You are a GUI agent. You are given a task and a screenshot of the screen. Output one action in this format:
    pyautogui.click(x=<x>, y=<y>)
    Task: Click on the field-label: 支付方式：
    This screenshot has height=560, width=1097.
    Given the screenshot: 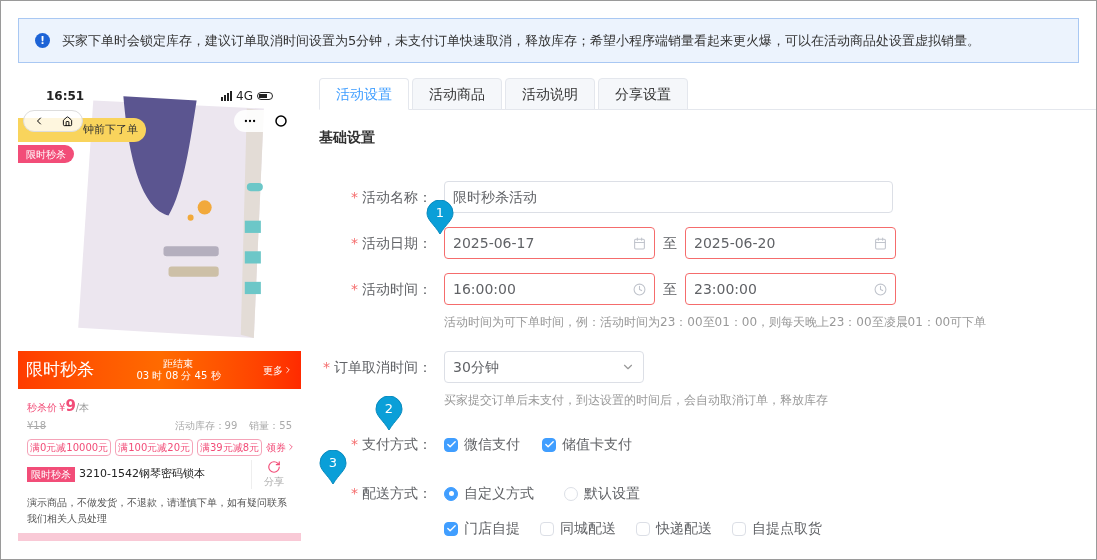 What is the action you would take?
    pyautogui.click(x=397, y=444)
    